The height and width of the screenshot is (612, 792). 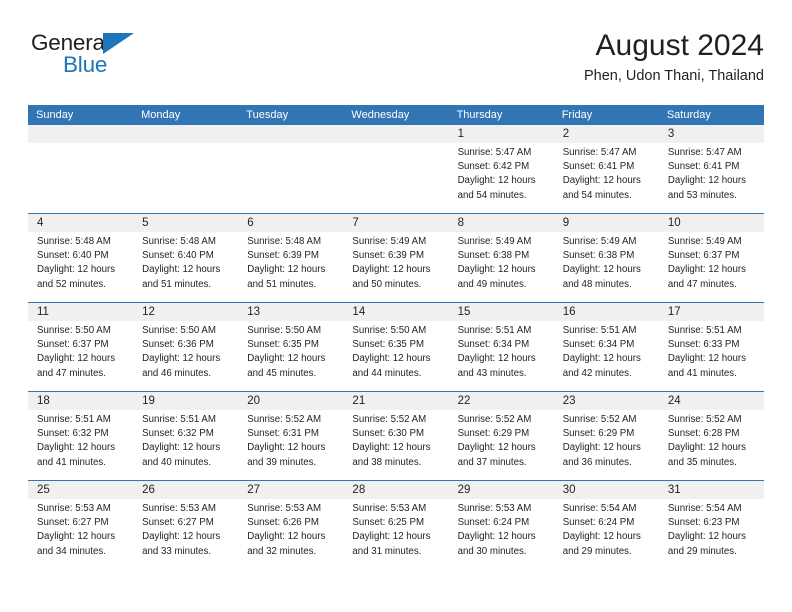 What do you see at coordinates (282, 373) in the screenshot?
I see `daylight-text-line2: and 45 minutes.` at bounding box center [282, 373].